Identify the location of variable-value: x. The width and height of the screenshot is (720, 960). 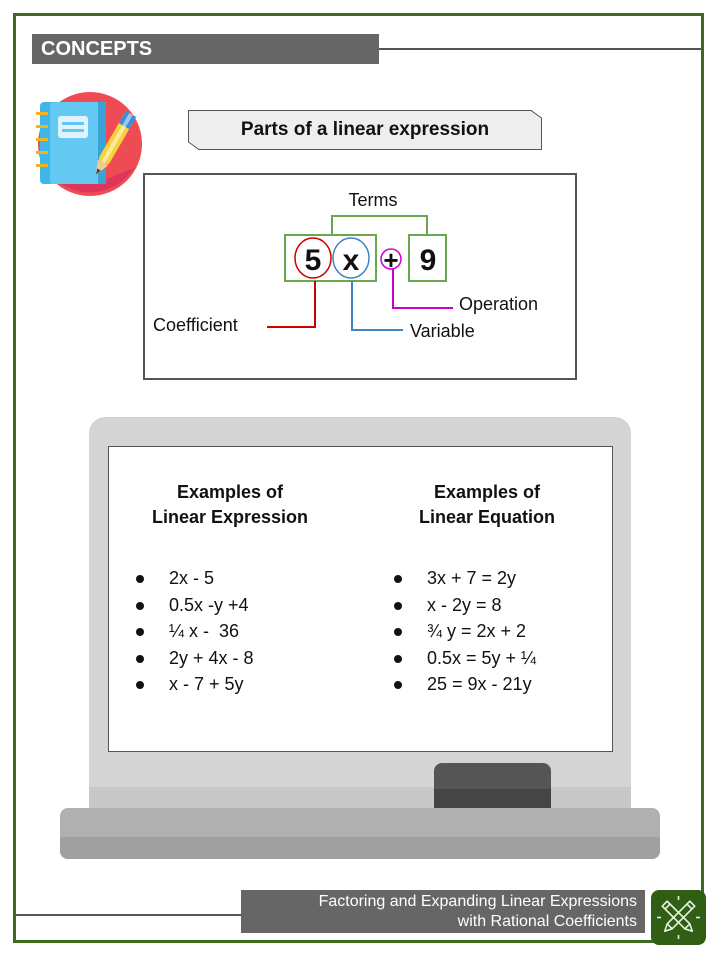
(351, 260).